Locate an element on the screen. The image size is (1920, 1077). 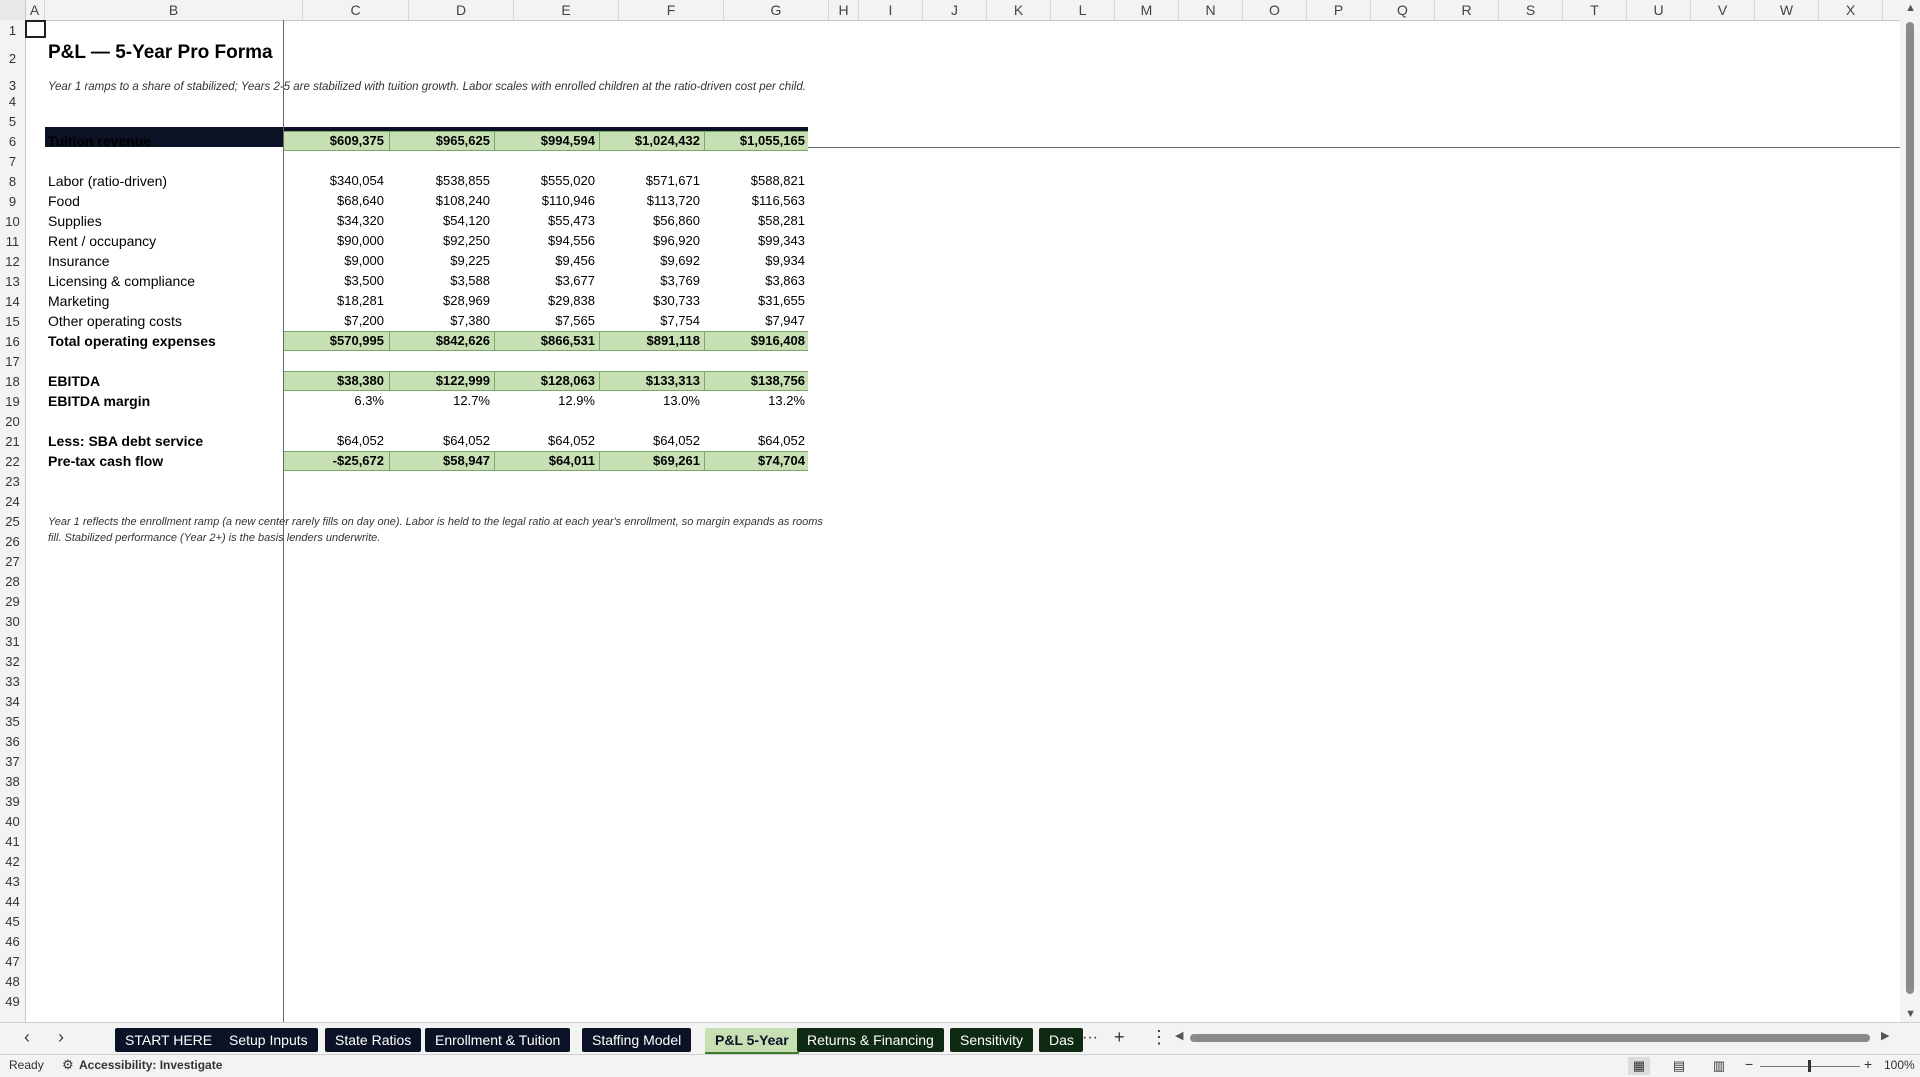
row-header-18: 18 is located at coordinates (12, 381).